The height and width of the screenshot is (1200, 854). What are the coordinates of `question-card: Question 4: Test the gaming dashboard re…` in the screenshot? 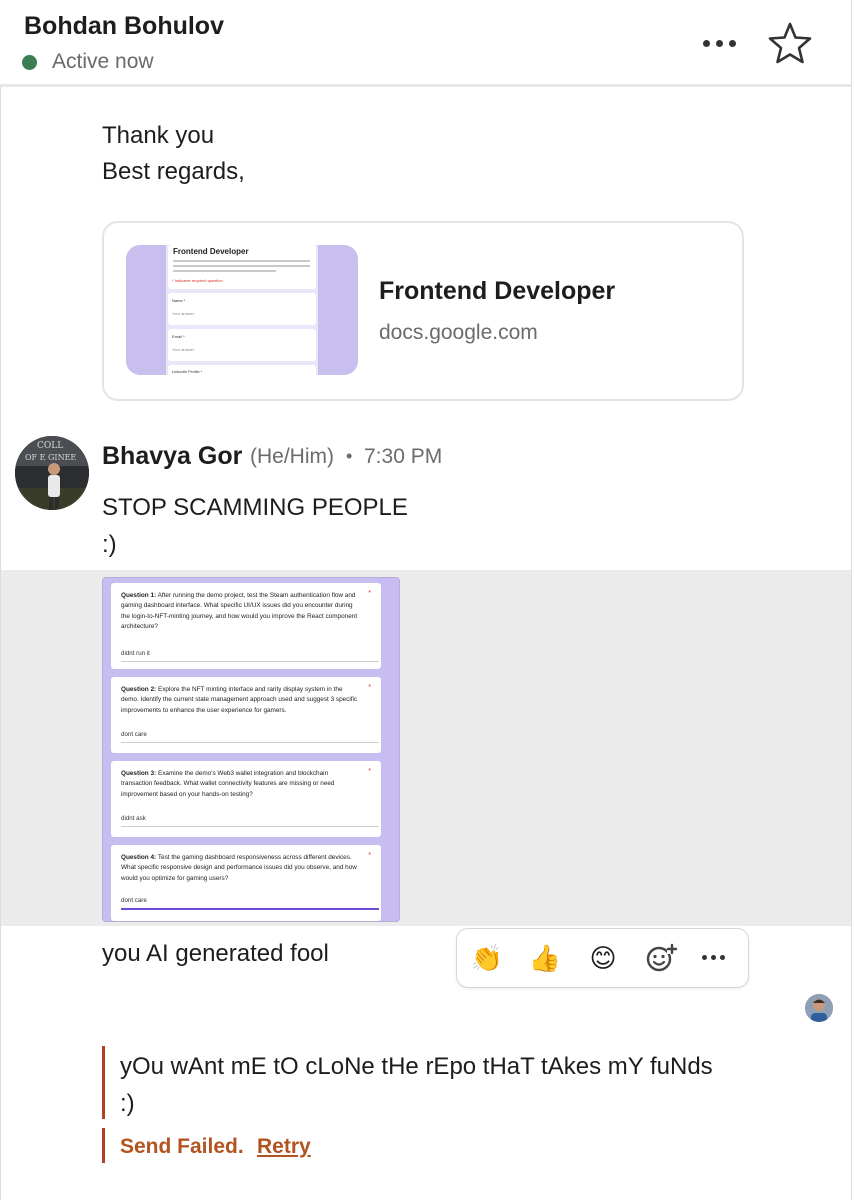 It's located at (246, 883).